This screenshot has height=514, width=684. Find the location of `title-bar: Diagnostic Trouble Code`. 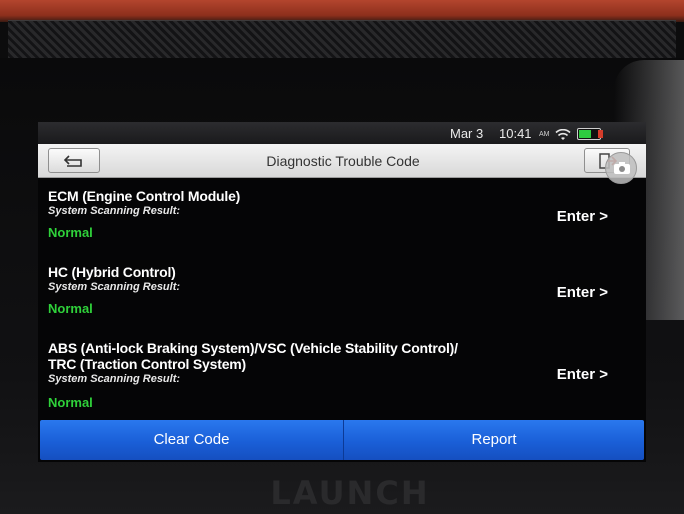

title-bar: Diagnostic Trouble Code is located at coordinates (342, 164).